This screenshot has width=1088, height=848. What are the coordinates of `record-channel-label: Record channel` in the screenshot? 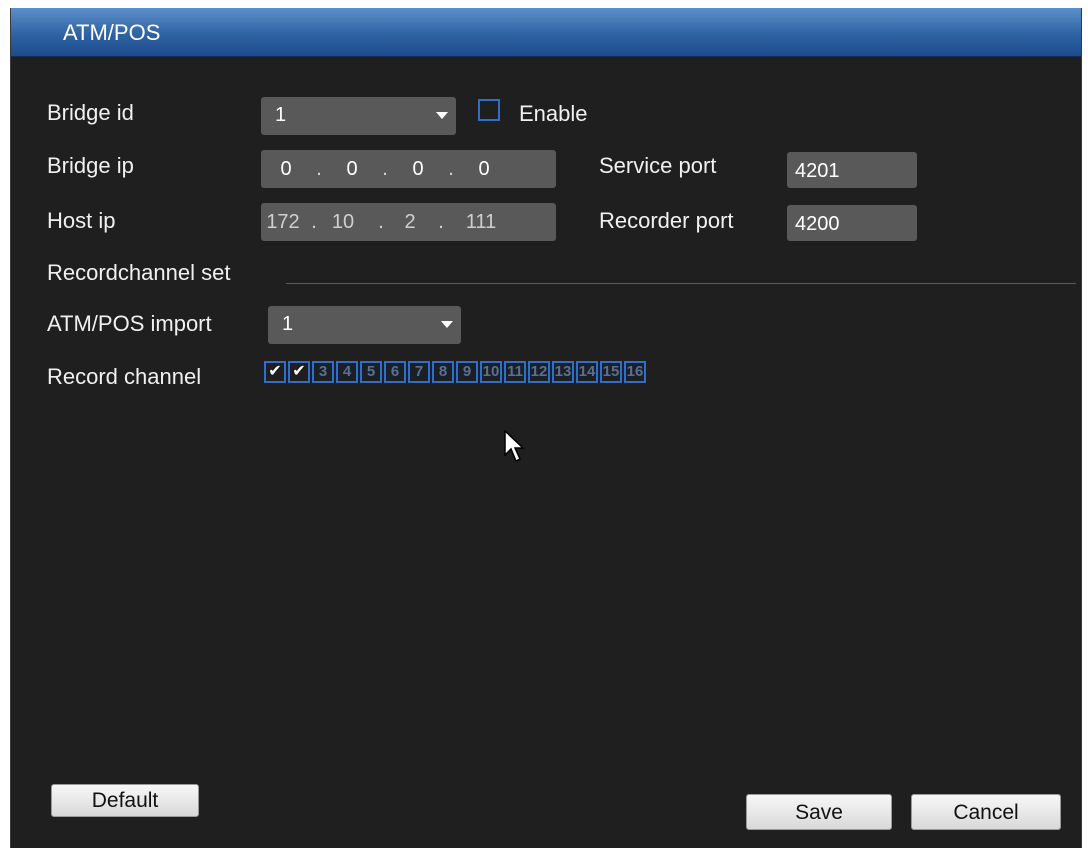 It's located at (124, 376).